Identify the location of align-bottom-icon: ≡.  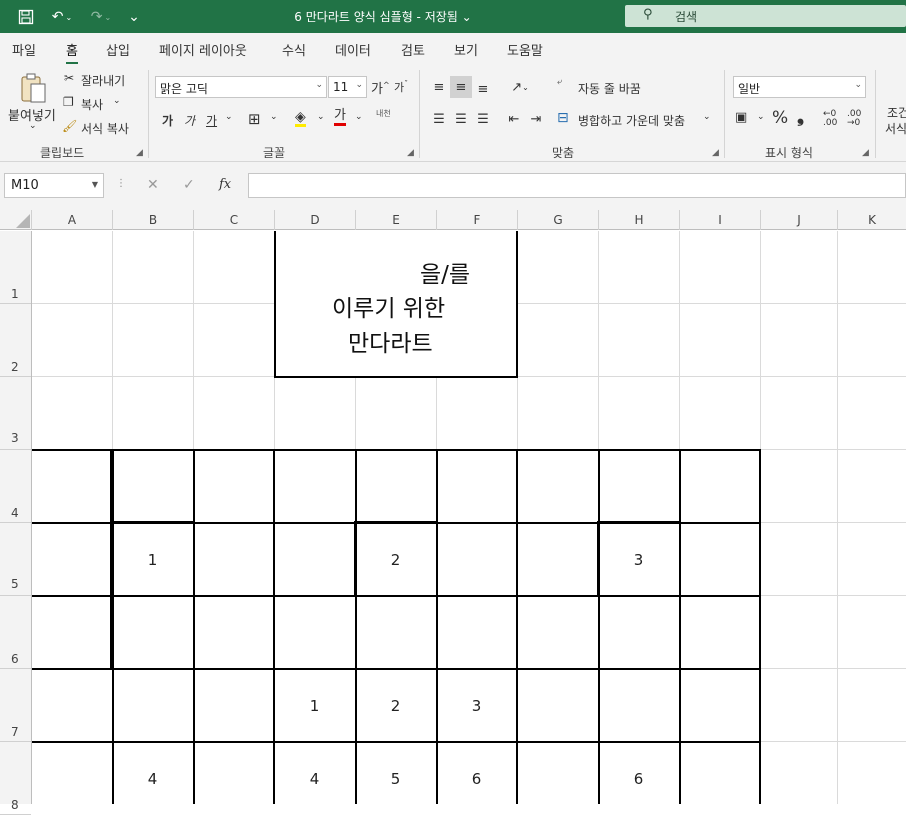
(483, 89).